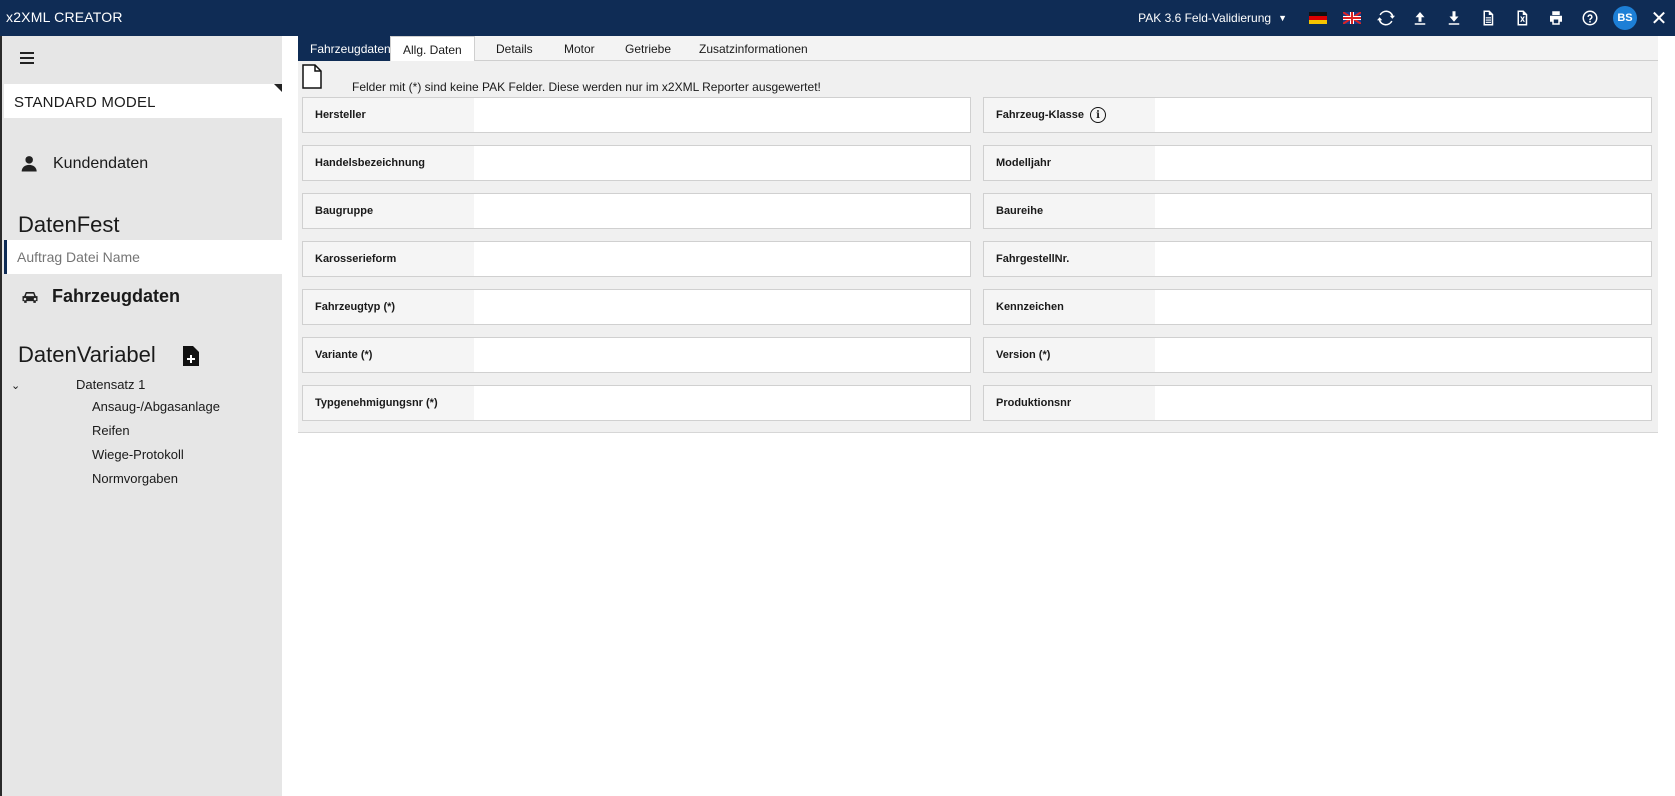  What do you see at coordinates (87, 354) in the screenshot?
I see `section-datenvariabel: DatenVariabel` at bounding box center [87, 354].